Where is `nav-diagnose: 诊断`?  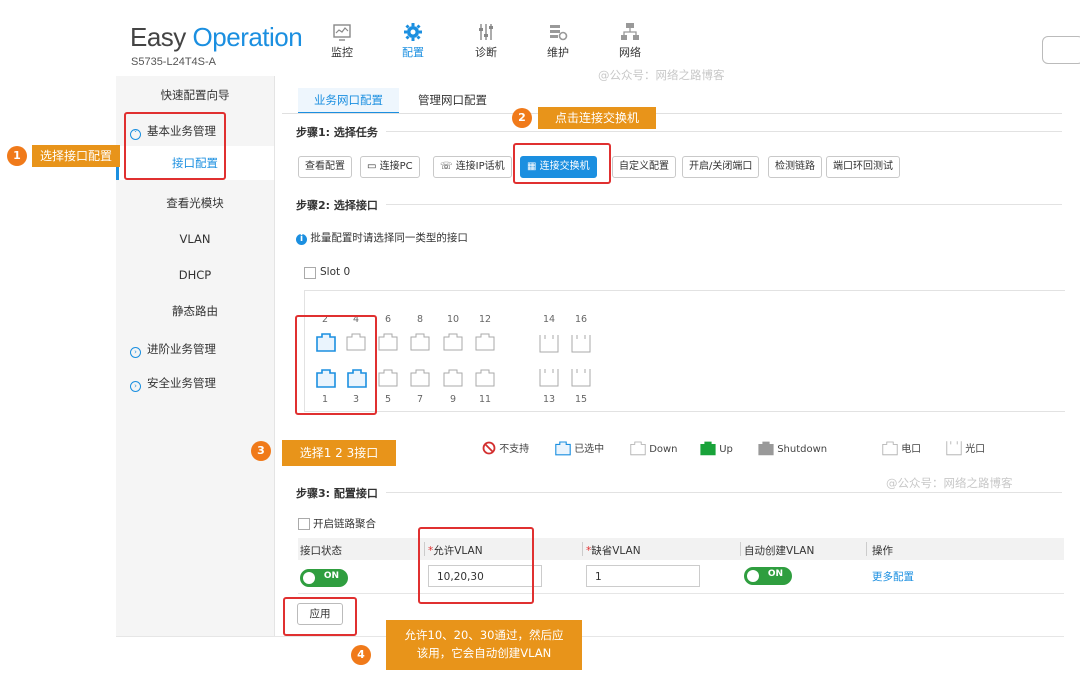
nav-diagnose: 诊断 is located at coordinates (486, 41).